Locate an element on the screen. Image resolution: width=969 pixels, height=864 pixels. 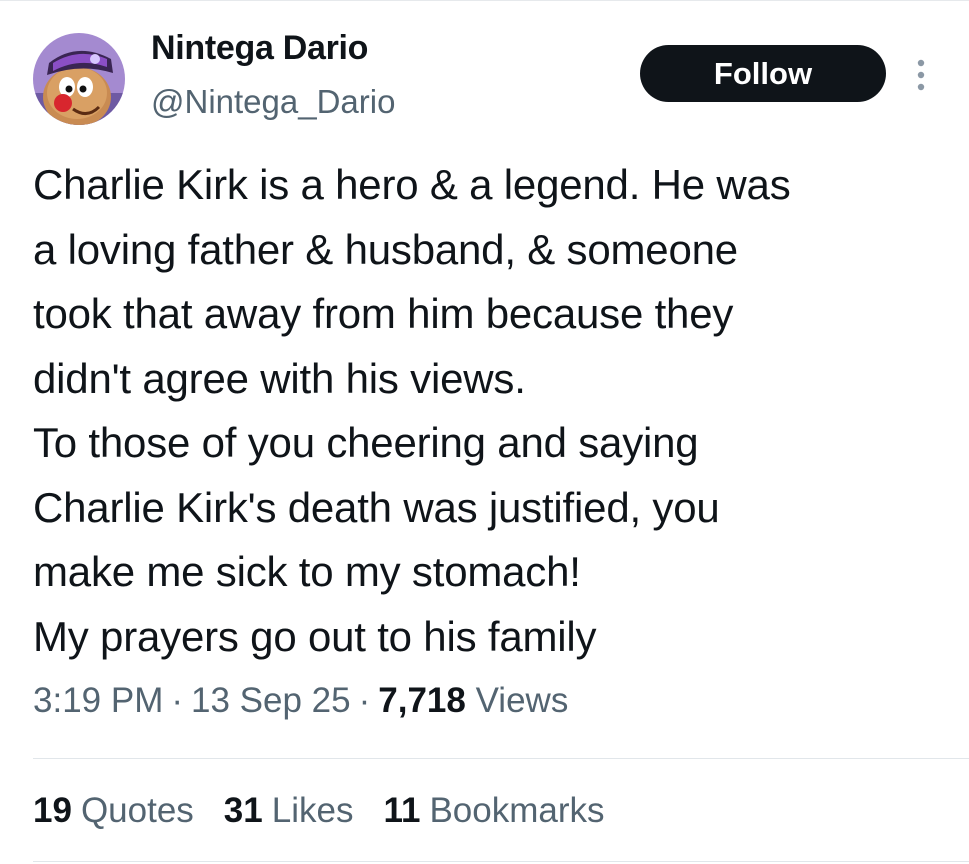
likes-stat: 31 Likes is located at coordinates (289, 811).